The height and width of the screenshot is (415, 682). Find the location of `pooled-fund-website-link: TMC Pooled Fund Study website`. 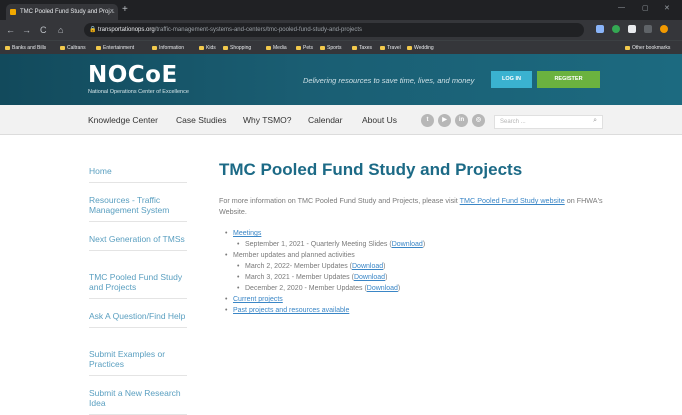

pooled-fund-website-link: TMC Pooled Fund Study website is located at coordinates (512, 200).